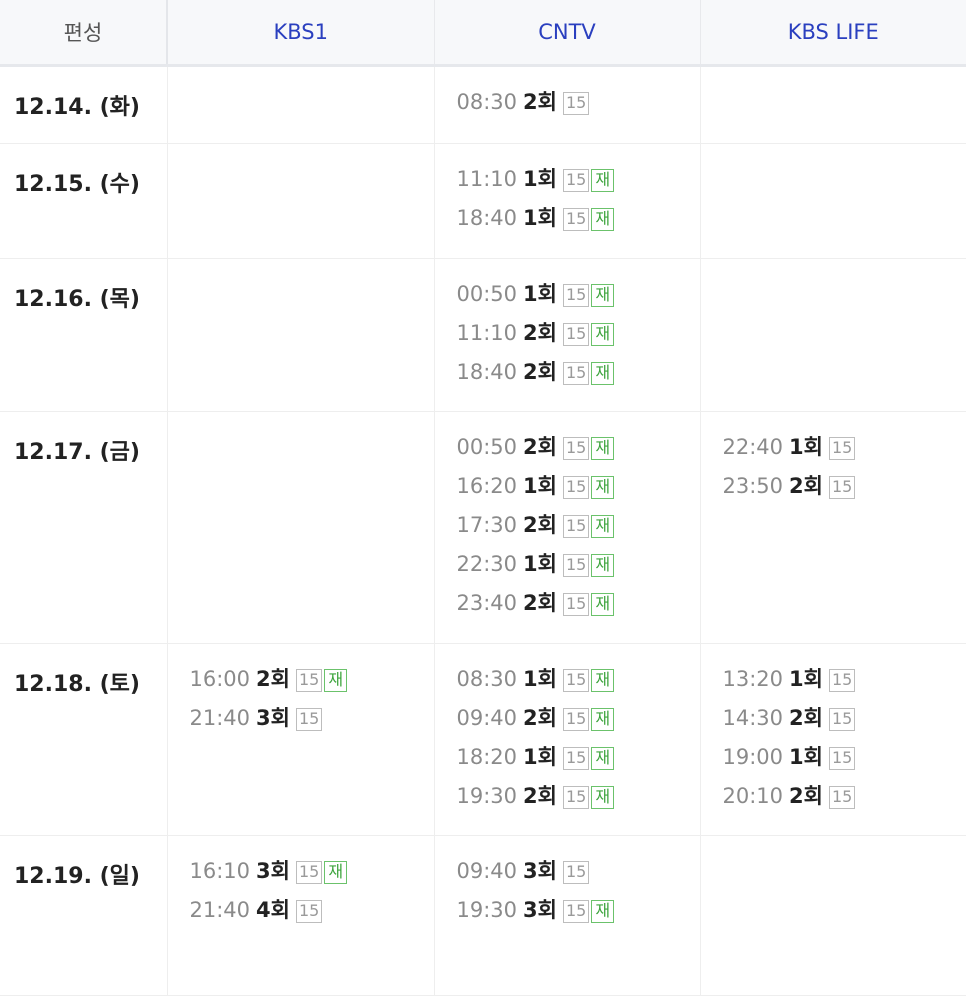 The width and height of the screenshot is (966, 996). I want to click on schedule-cell: 00:501회15재11:102회15재18:402회15재, so click(567, 335).